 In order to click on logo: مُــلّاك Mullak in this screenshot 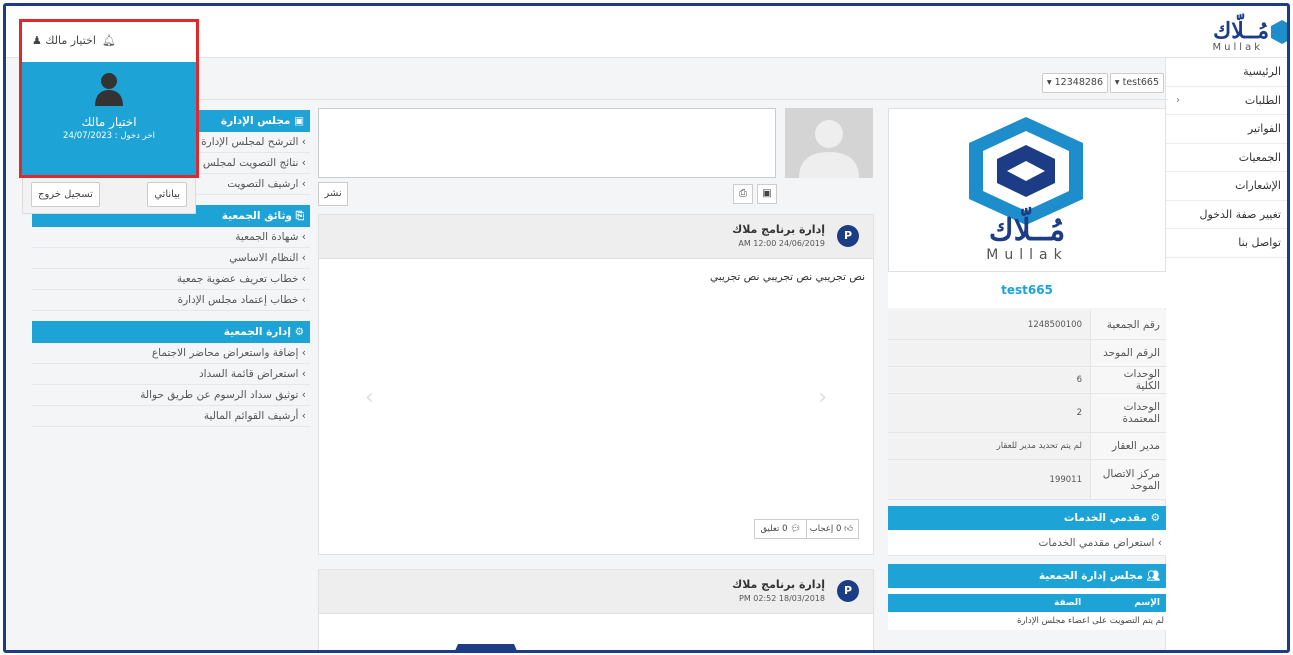, I will do `click(1242, 34)`.